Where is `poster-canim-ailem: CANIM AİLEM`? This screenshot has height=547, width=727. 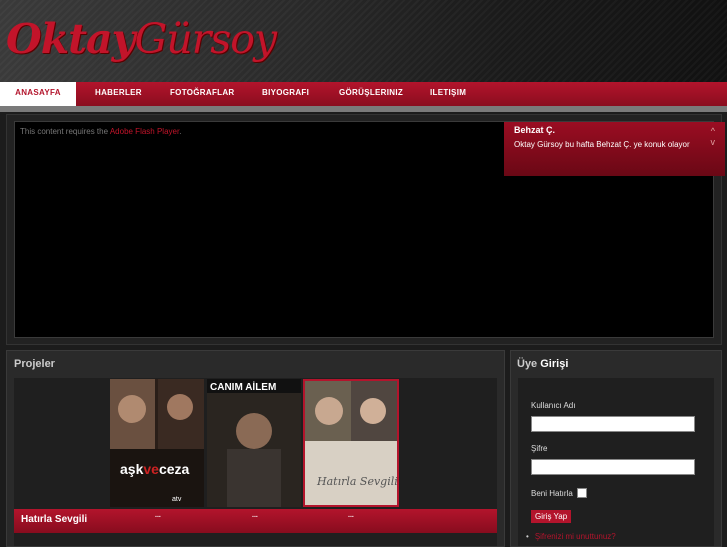 poster-canim-ailem: CANIM AİLEM is located at coordinates (254, 443).